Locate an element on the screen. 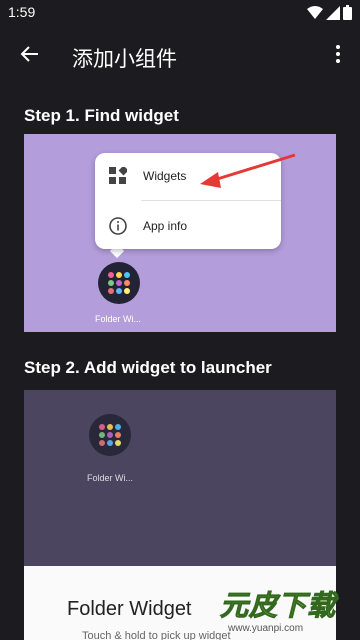 Image resolution: width=360 pixels, height=640 pixels. pointer-arrow is located at coordinates (248, 170).